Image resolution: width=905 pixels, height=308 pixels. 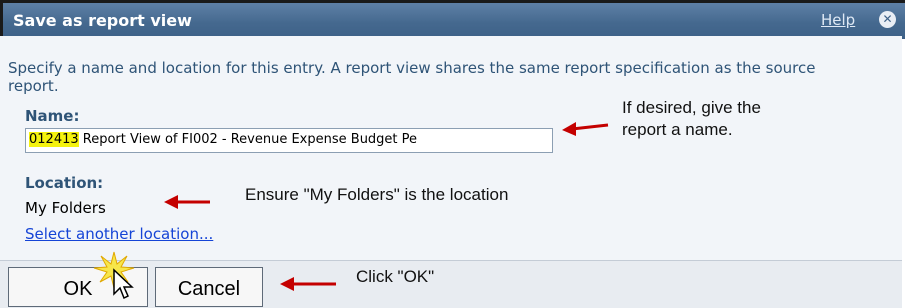 What do you see at coordinates (123, 284) in the screenshot?
I see `mouse-pointer-icon` at bounding box center [123, 284].